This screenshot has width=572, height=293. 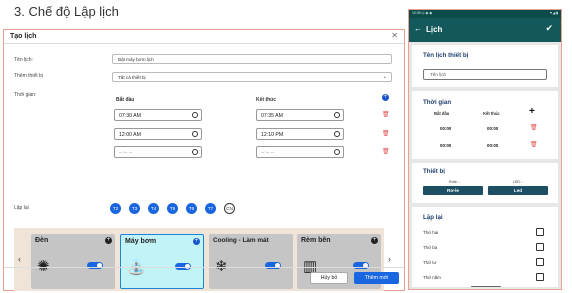 I want to click on day-toggle-t7: T7, so click(x=210, y=208).